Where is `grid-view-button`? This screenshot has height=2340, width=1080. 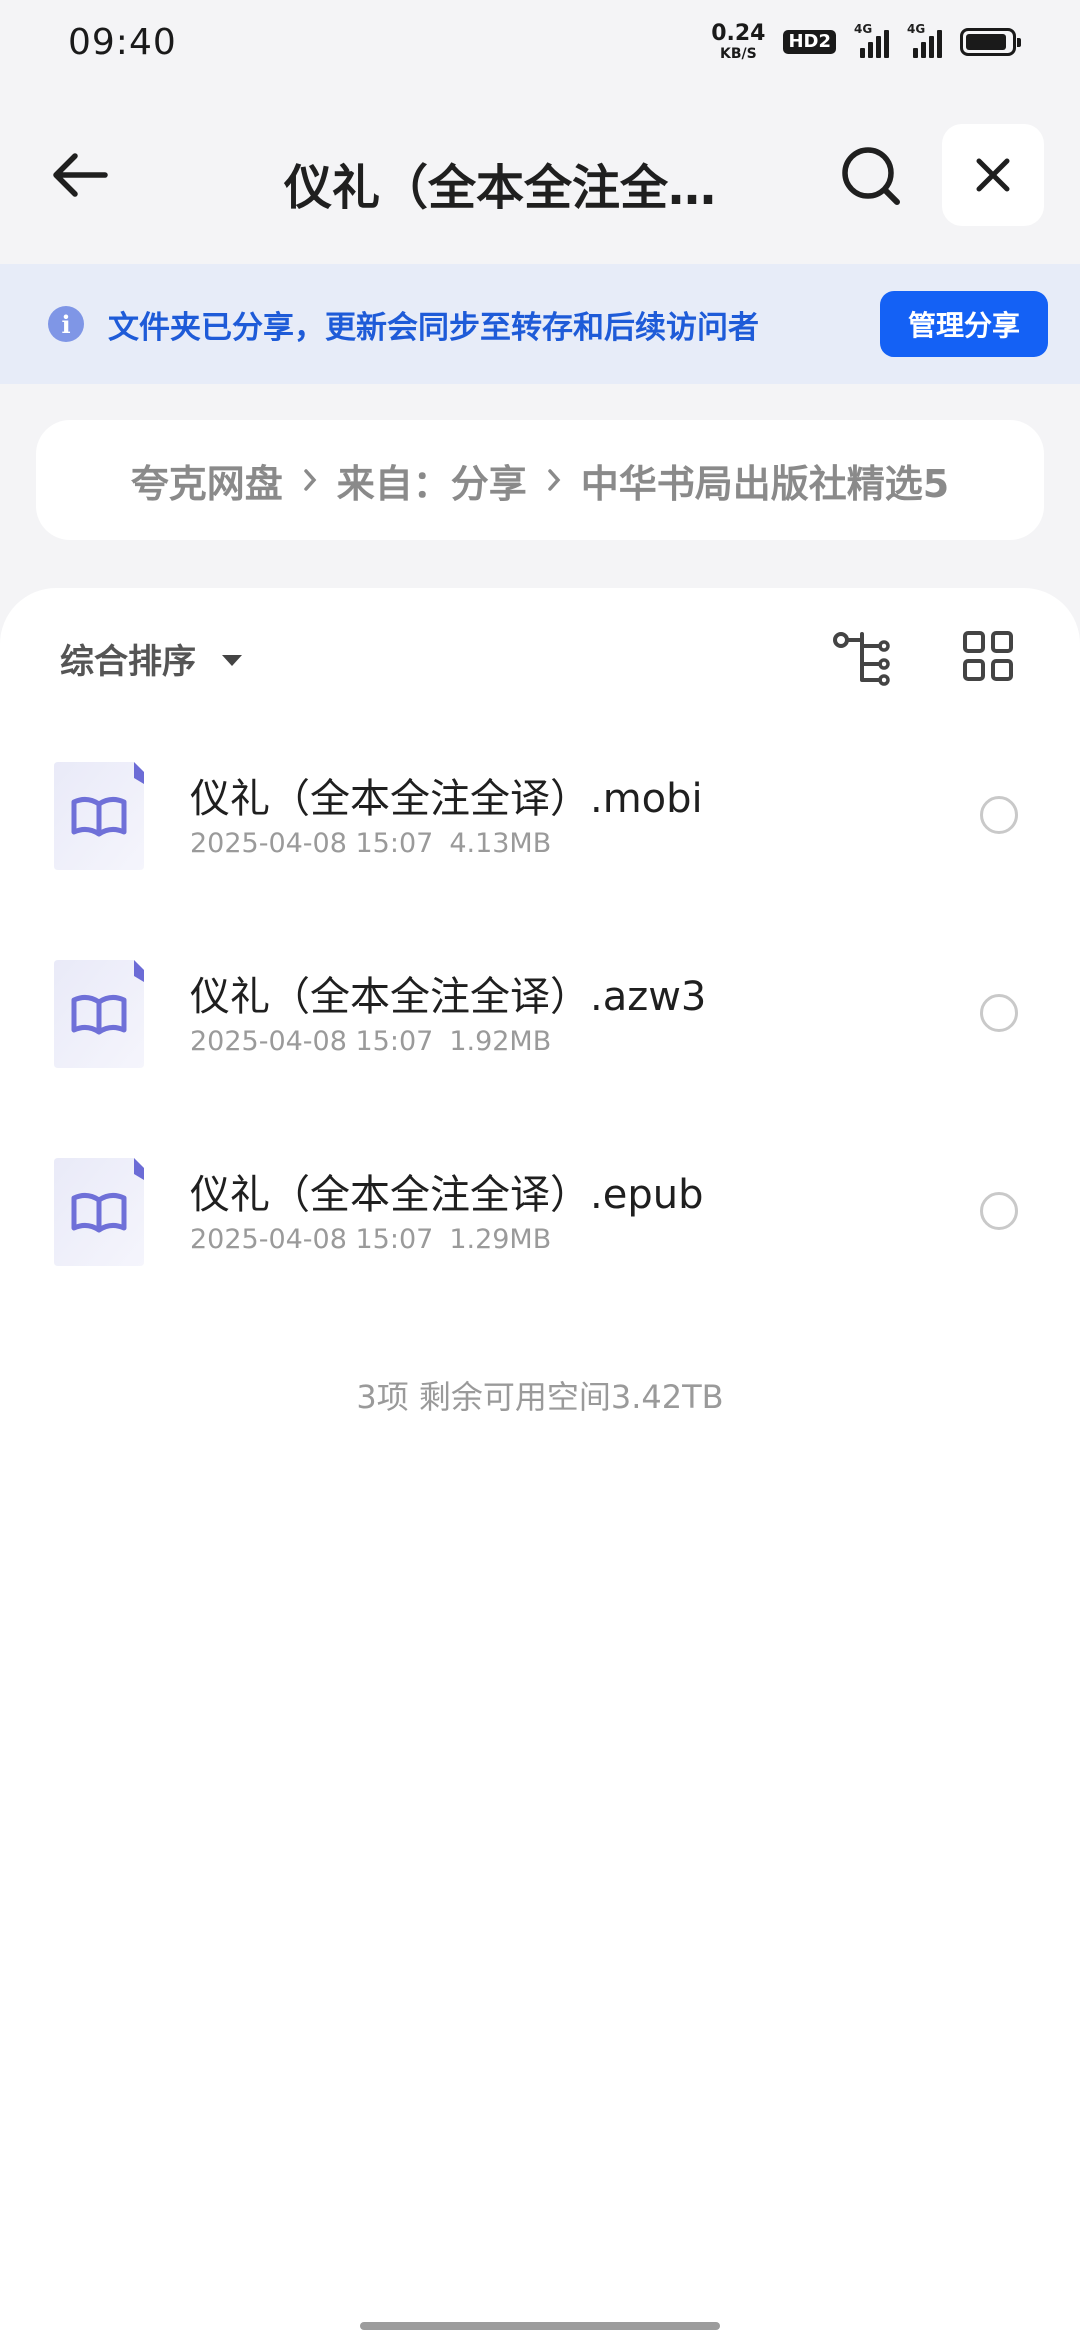
grid-view-button is located at coordinates (988, 656).